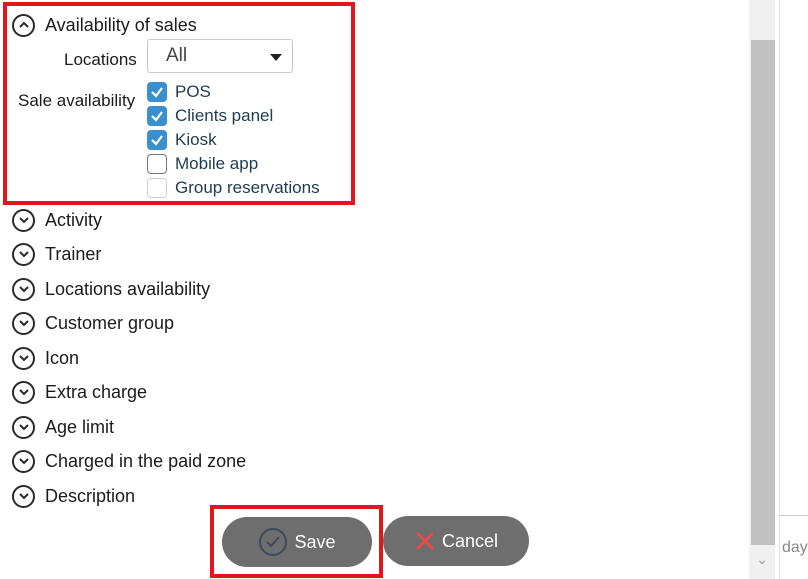 The height and width of the screenshot is (579, 808). I want to click on section-title: Age limit, so click(80, 426).